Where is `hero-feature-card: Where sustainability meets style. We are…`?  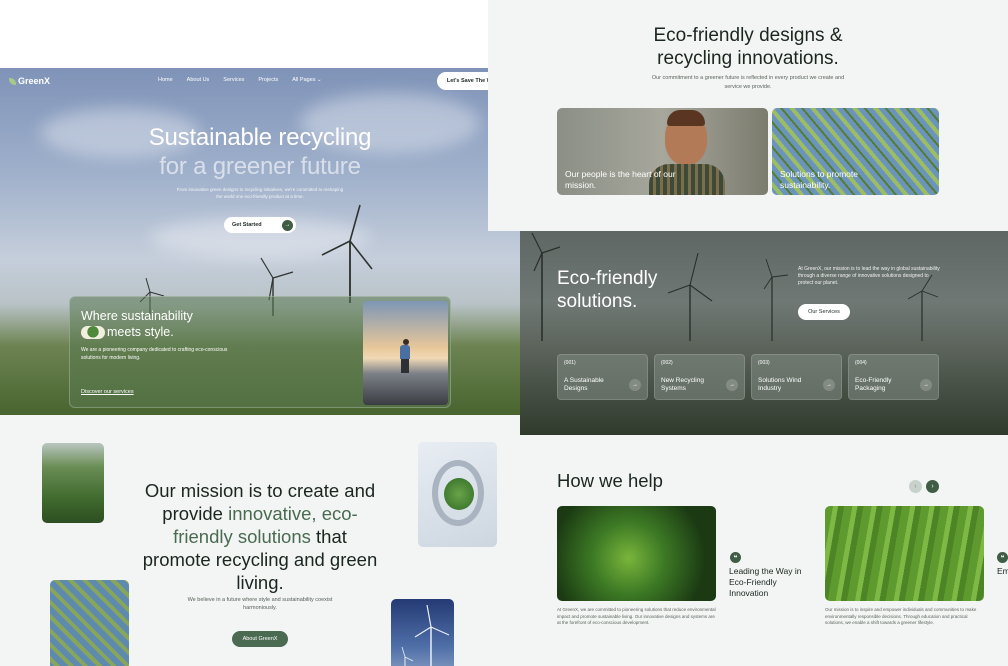
hero-feature-card: Where sustainability meets style. We are… is located at coordinates (260, 352).